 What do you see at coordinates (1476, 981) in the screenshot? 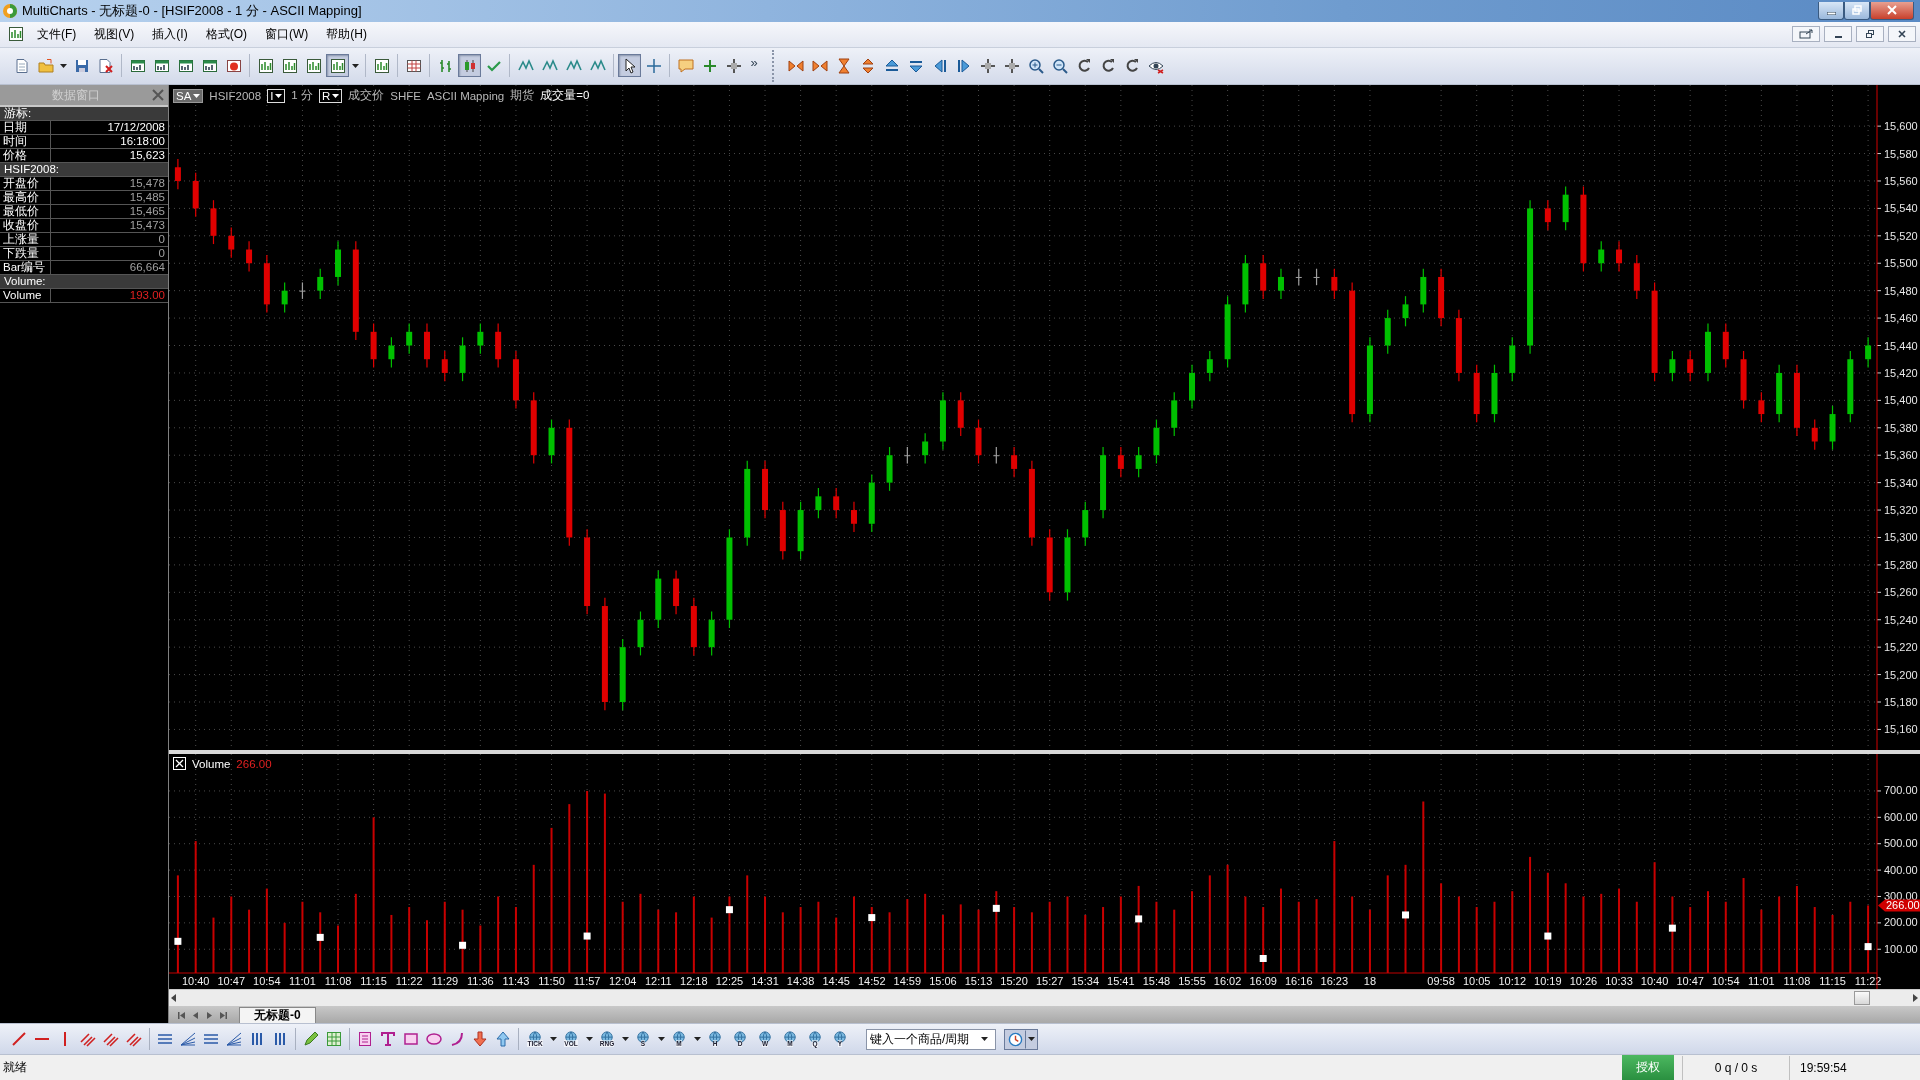
I see `axis-label: 10:05` at bounding box center [1476, 981].